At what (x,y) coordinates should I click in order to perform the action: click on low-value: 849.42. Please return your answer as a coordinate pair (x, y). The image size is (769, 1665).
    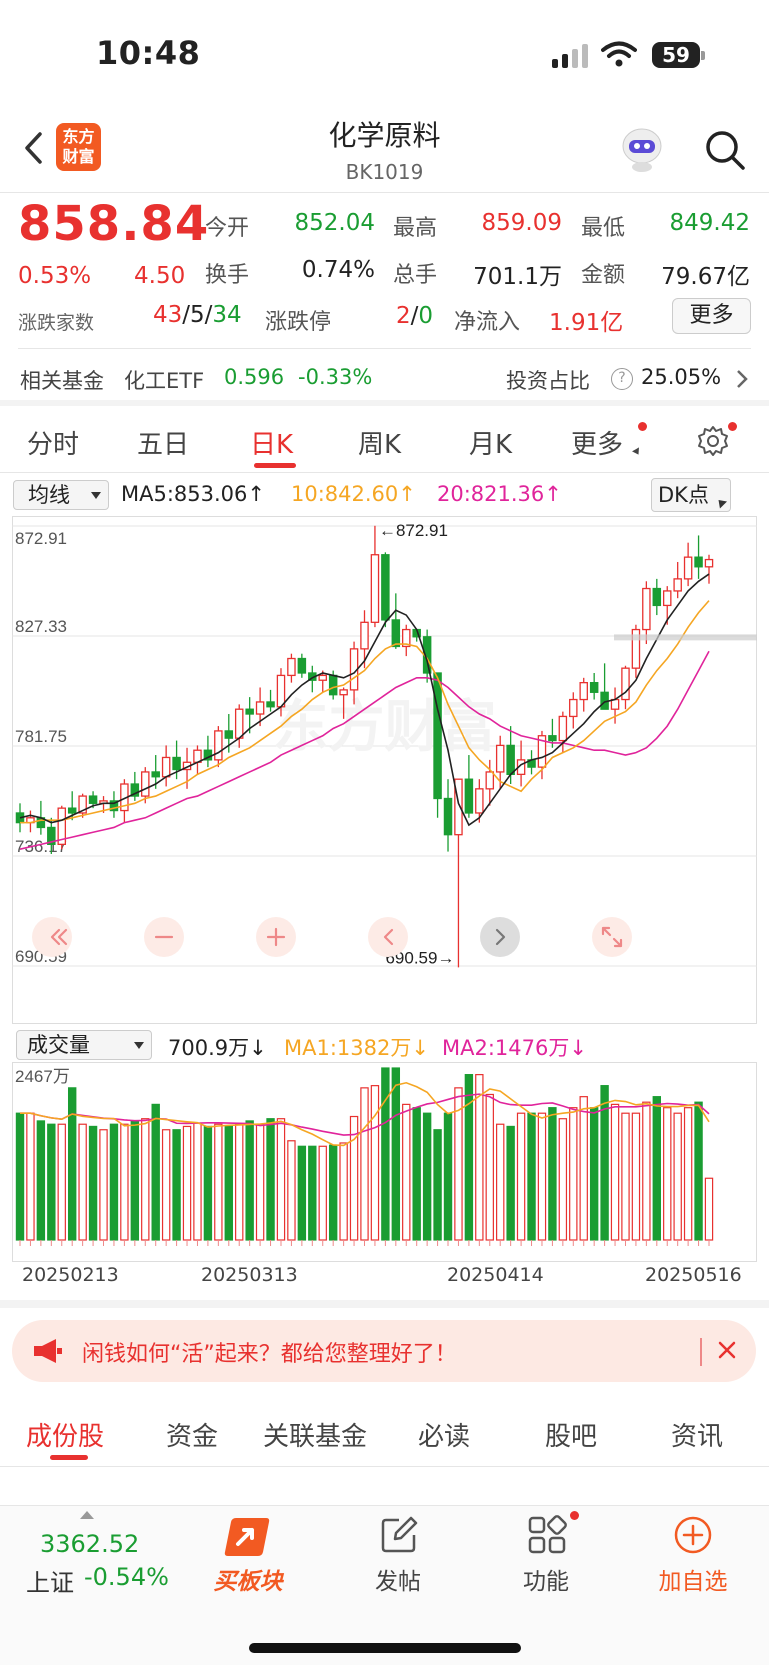
    Looking at the image, I should click on (709, 223).